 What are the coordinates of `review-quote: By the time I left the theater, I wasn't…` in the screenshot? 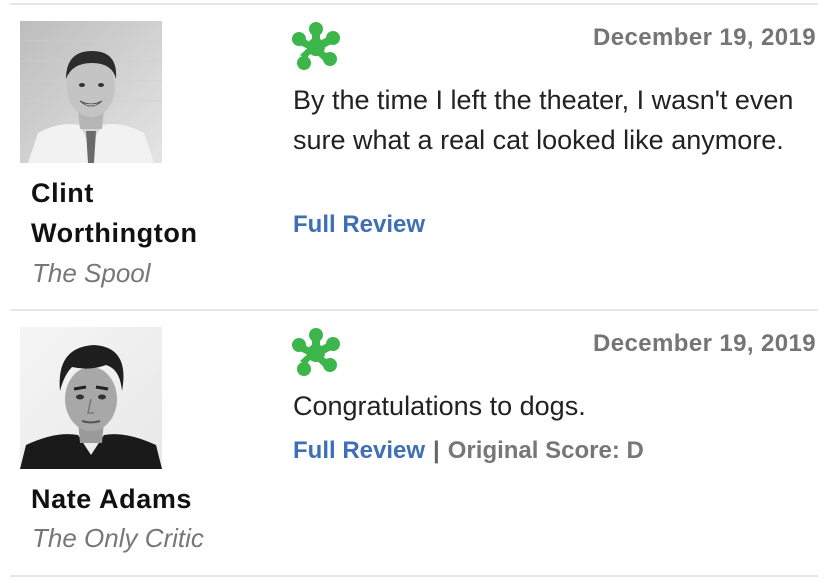 It's located at (543, 120).